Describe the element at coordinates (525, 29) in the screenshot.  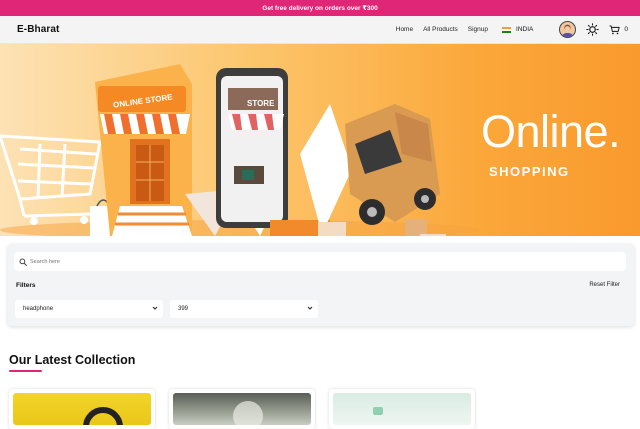
I see `country-label: INDIA` at that location.